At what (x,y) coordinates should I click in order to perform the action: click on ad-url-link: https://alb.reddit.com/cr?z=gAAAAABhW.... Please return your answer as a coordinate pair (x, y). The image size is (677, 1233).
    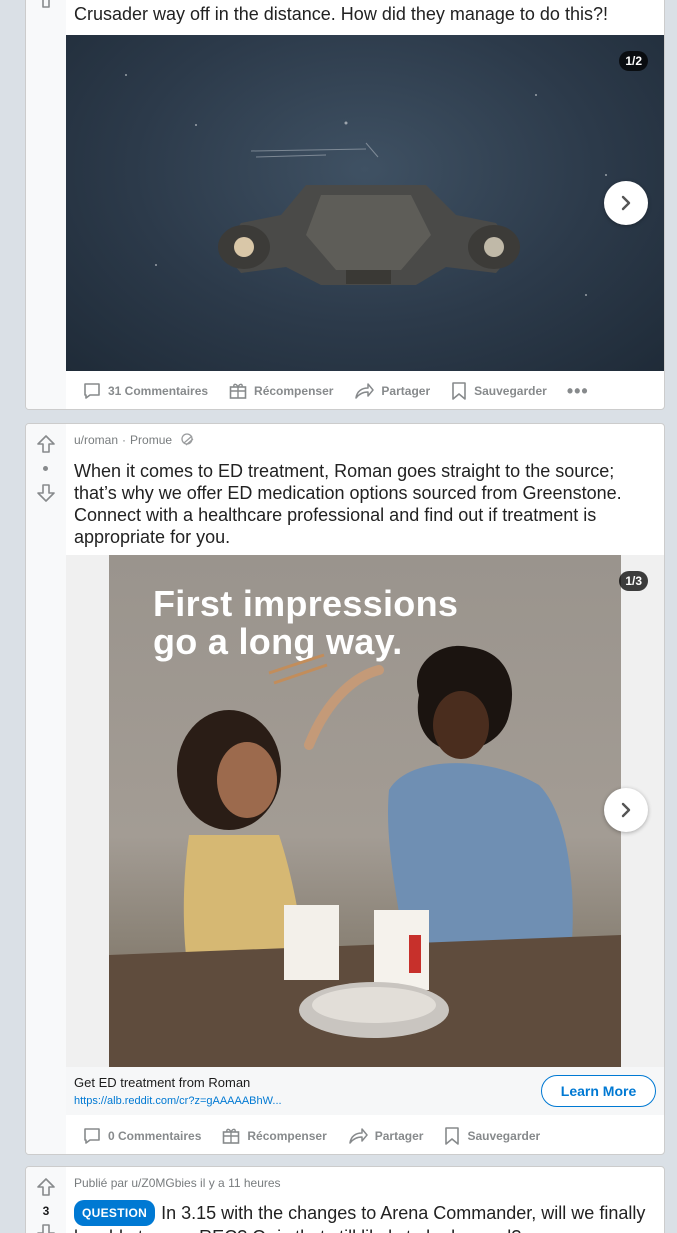
    Looking at the image, I should click on (194, 1101).